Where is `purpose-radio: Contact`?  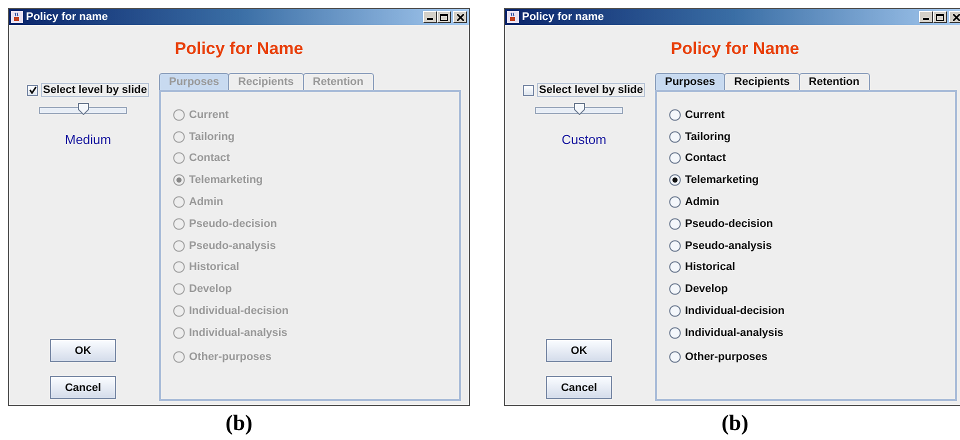
purpose-radio: Contact is located at coordinates (812, 159).